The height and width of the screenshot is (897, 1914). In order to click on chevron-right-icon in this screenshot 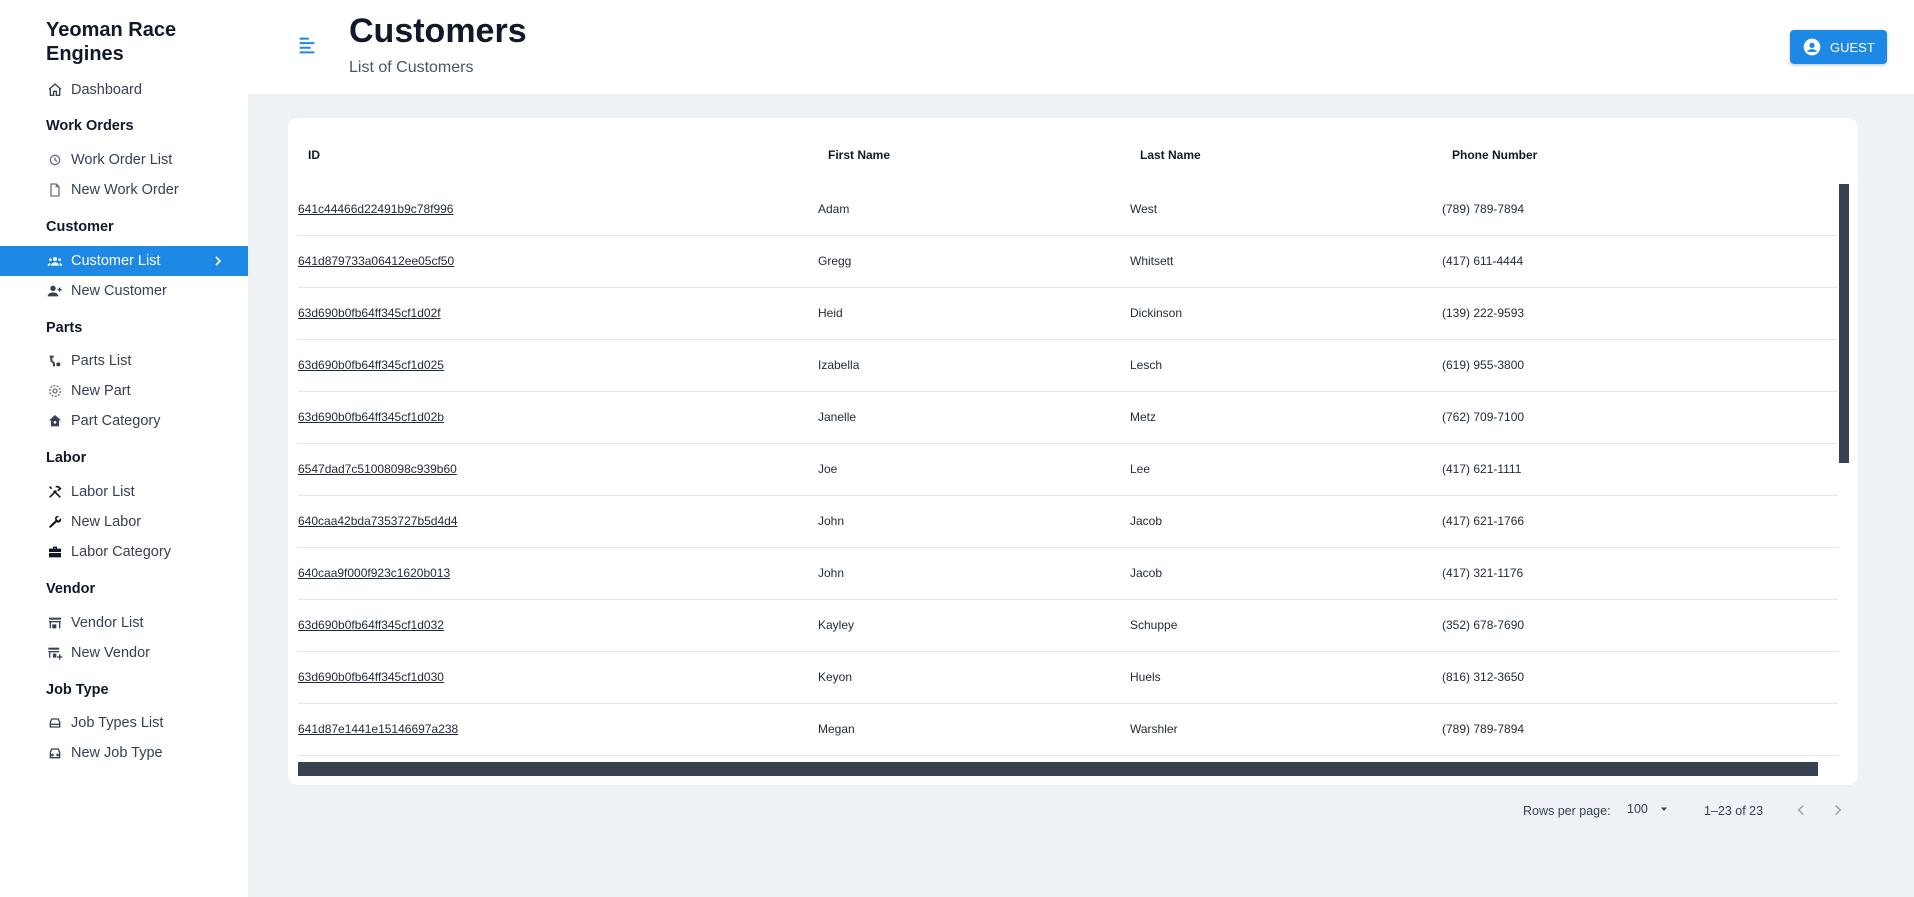, I will do `click(218, 261)`.